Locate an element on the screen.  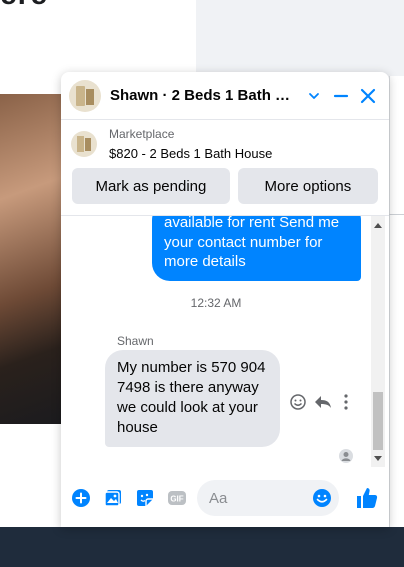
message-input-wrap is located at coordinates (268, 498).